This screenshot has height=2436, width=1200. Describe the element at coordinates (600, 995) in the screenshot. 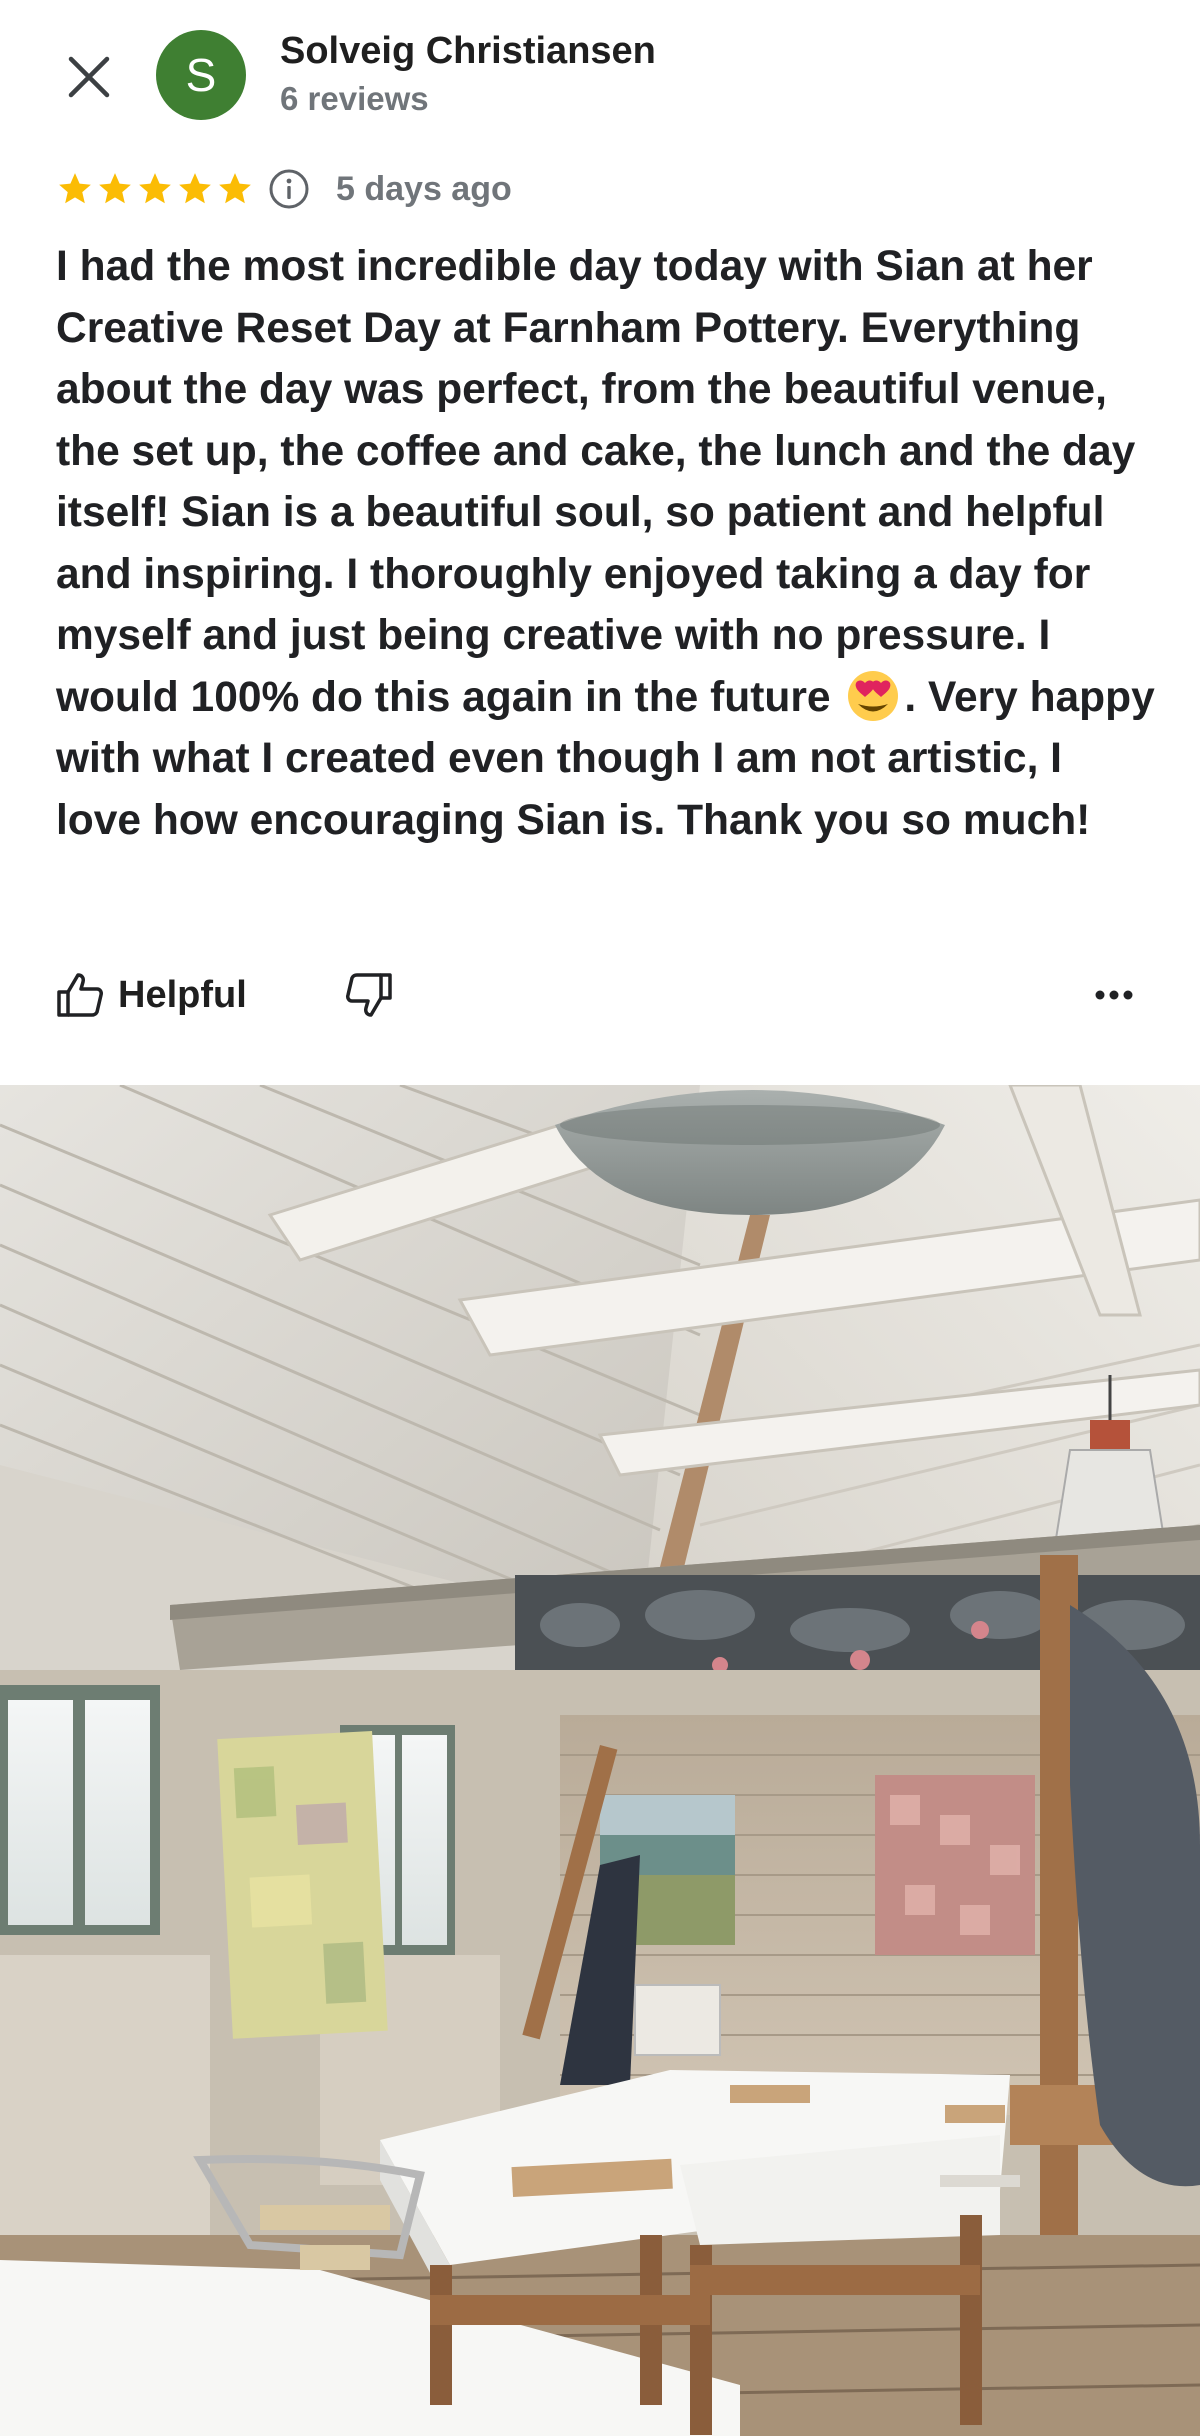

I see `review-actions: Helpful` at that location.